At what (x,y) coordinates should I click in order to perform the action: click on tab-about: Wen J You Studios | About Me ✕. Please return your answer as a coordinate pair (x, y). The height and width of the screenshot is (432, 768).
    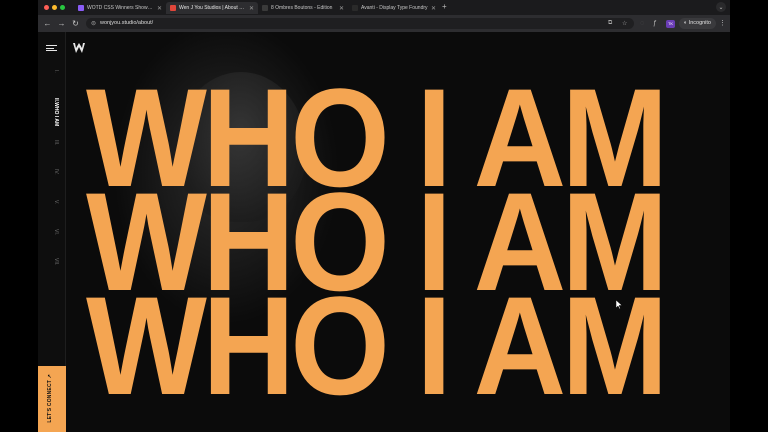
    Looking at the image, I should click on (212, 8).